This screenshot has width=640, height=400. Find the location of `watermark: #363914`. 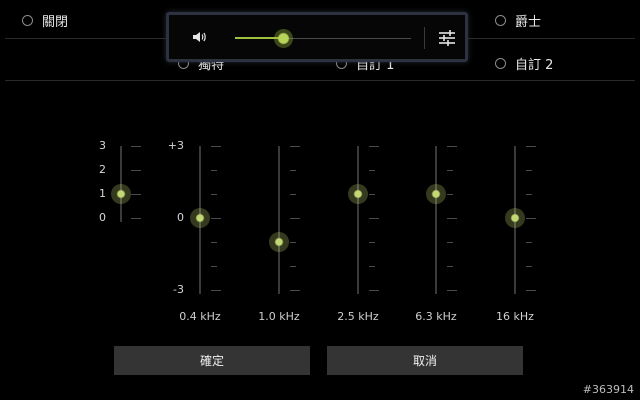

watermark: #363914 is located at coordinates (608, 389).